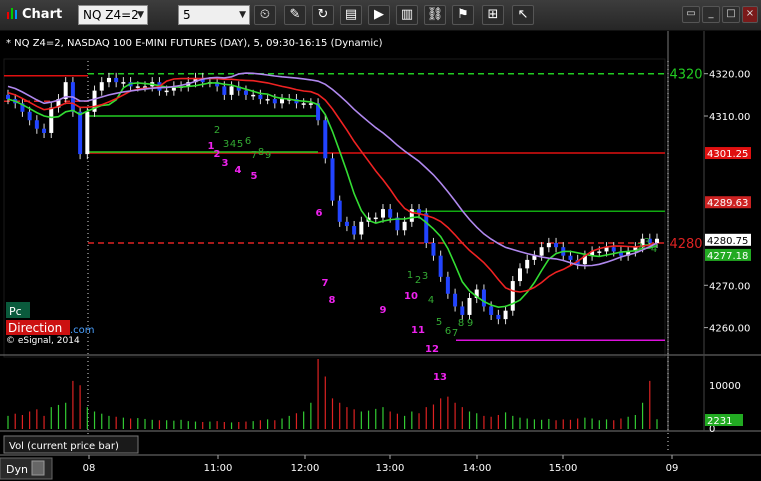 Image resolution: width=761 pixels, height=481 pixels. What do you see at coordinates (432, 349) in the screenshot?
I see `count-label-magenta: 12` at bounding box center [432, 349].